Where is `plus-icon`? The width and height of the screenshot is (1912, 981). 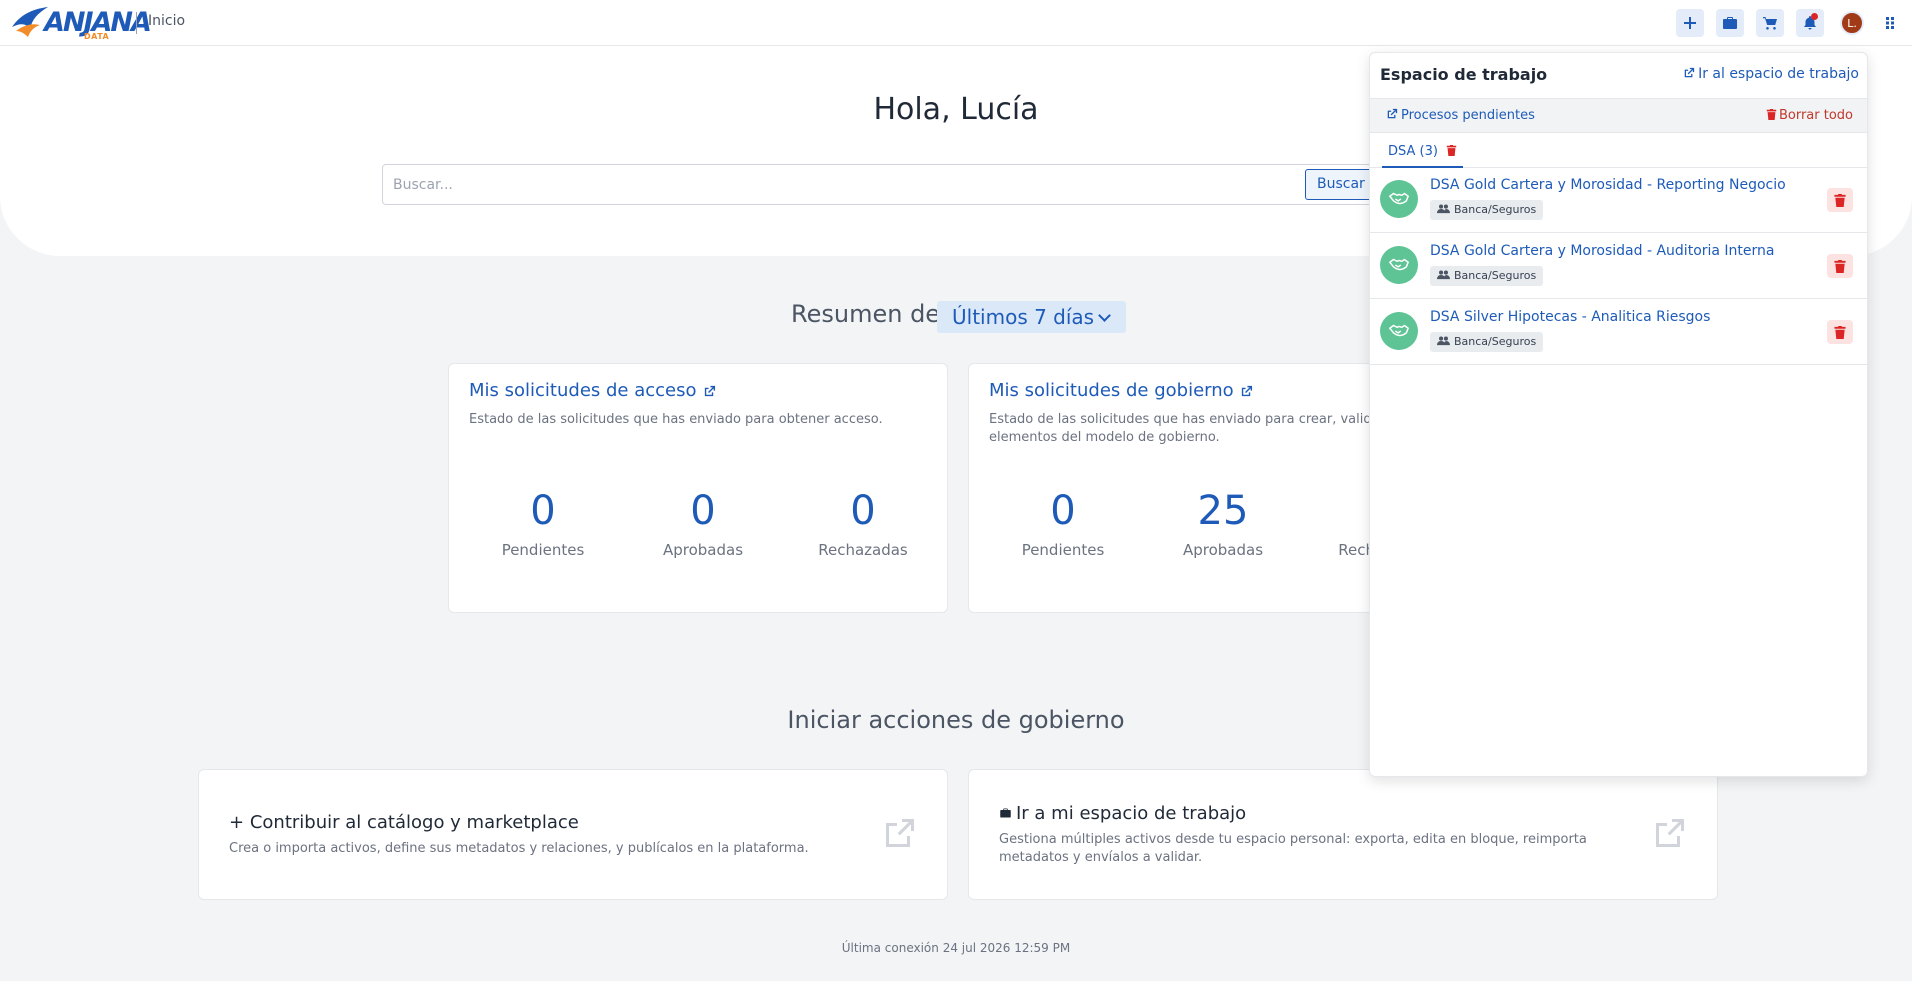 plus-icon is located at coordinates (1690, 23).